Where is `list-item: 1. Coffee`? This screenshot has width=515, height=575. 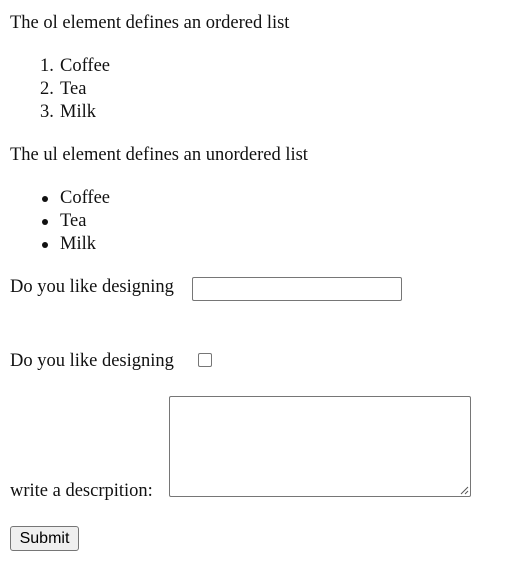 list-item: 1. Coffee is located at coordinates (60, 66).